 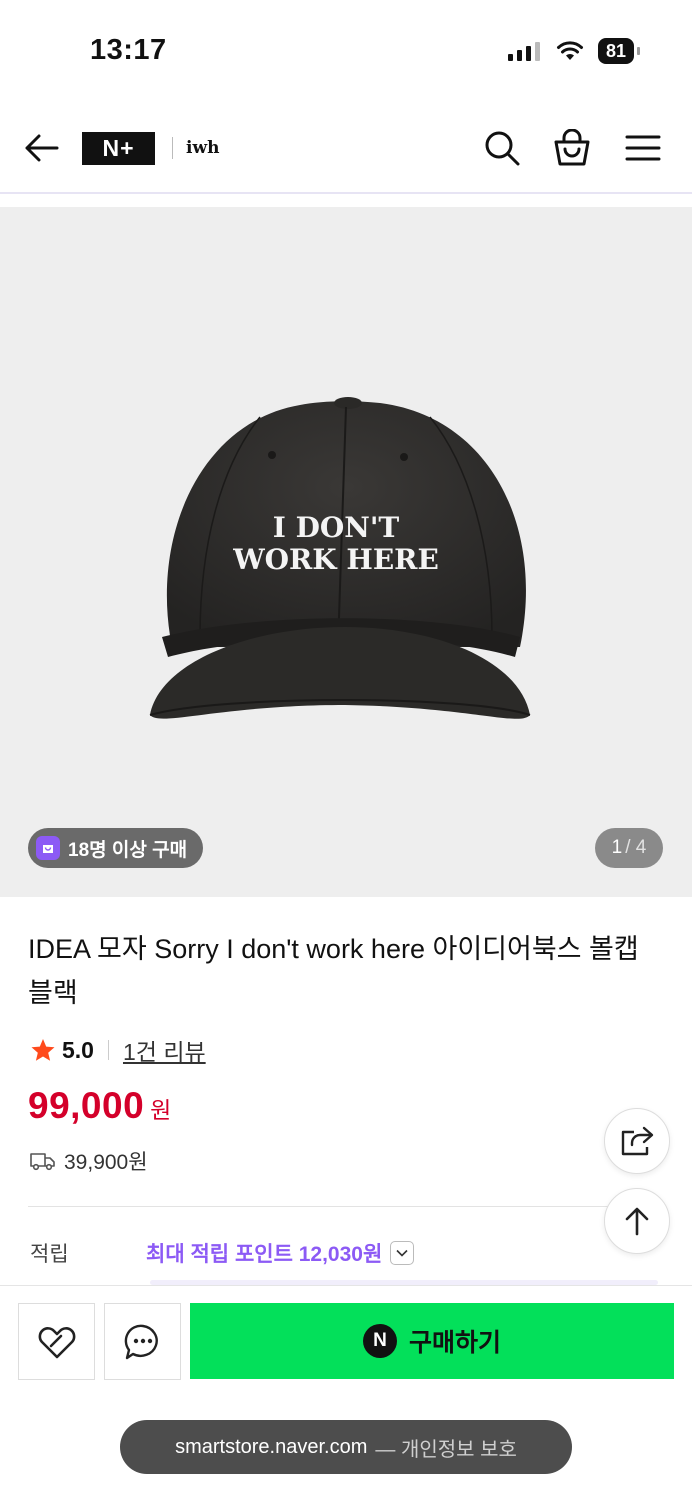 What do you see at coordinates (617, 847) in the screenshot?
I see `page-current: 1` at bounding box center [617, 847].